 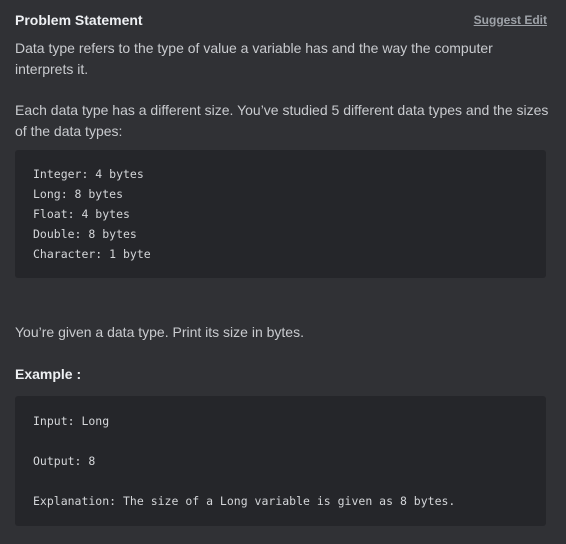 What do you see at coordinates (48, 374) in the screenshot?
I see `example-heading: Example :` at bounding box center [48, 374].